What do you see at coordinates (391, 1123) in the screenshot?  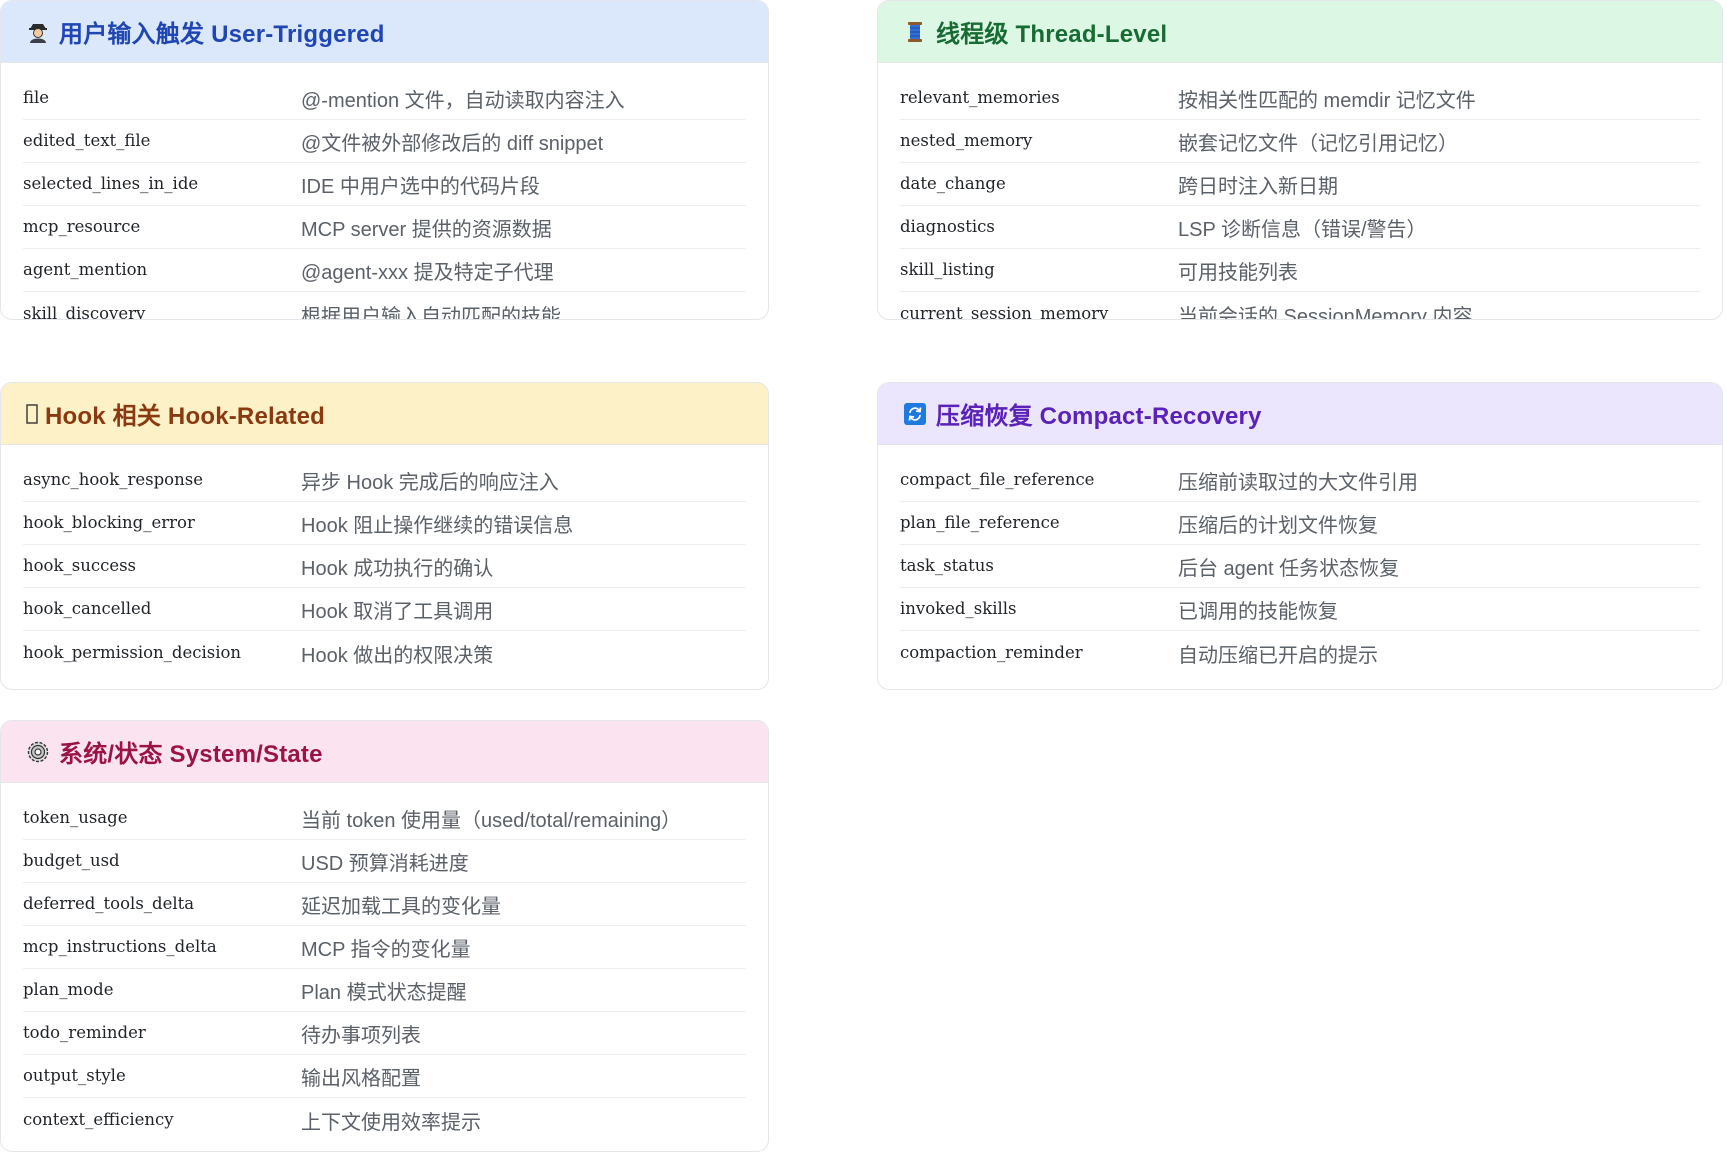 I see `item-desc: 上下文使用效率提示` at bounding box center [391, 1123].